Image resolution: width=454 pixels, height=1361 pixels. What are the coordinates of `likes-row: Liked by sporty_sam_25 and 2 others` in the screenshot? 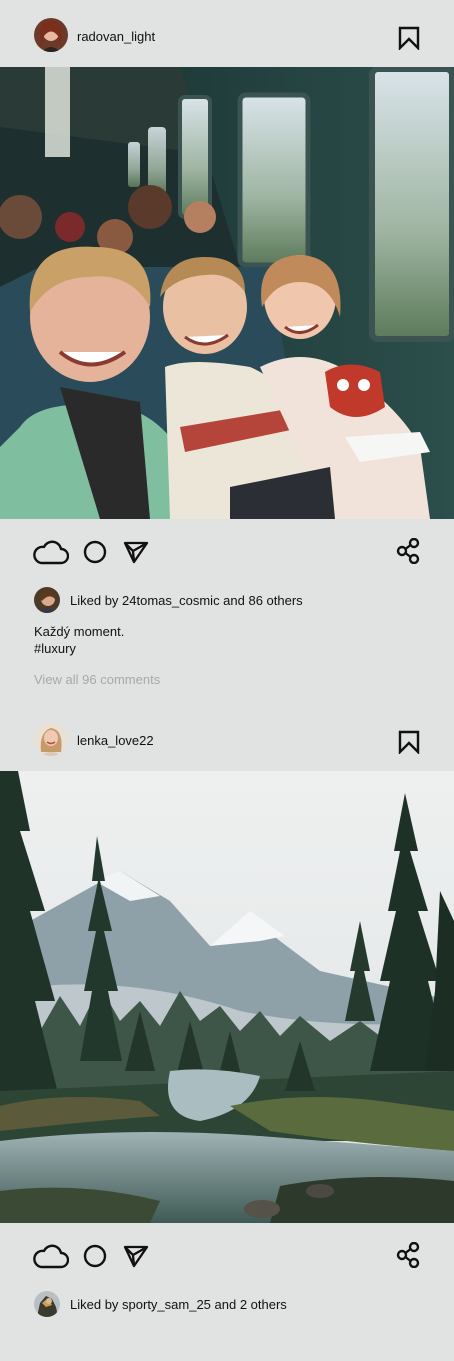 It's located at (234, 1304).